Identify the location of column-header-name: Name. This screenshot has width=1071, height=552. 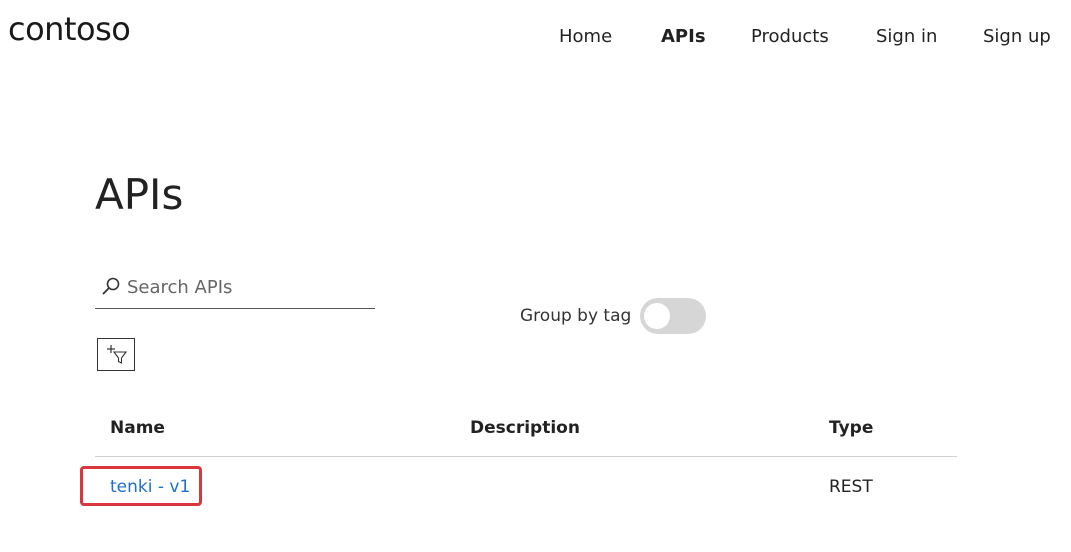
(137, 428).